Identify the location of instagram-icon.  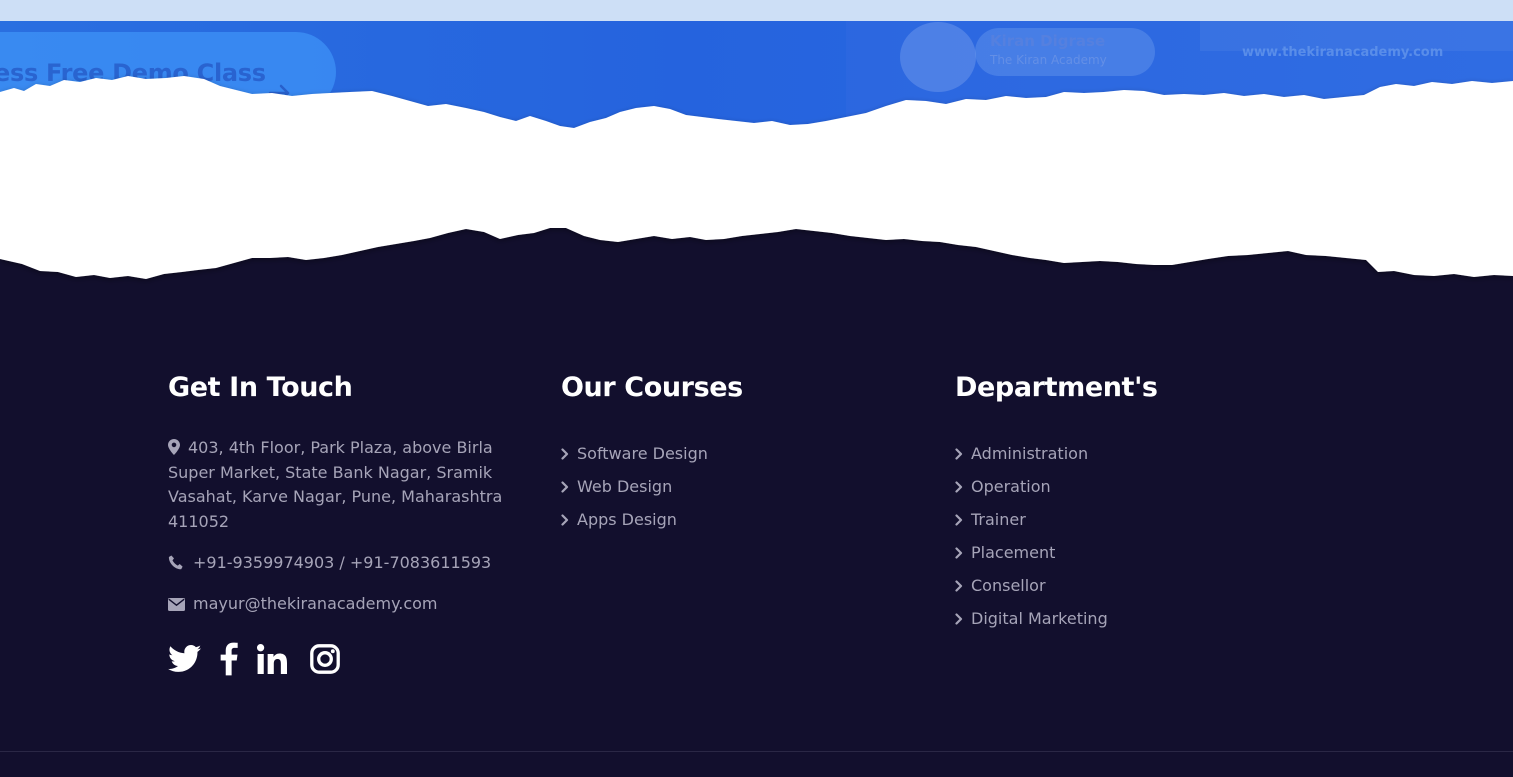
(325, 659).